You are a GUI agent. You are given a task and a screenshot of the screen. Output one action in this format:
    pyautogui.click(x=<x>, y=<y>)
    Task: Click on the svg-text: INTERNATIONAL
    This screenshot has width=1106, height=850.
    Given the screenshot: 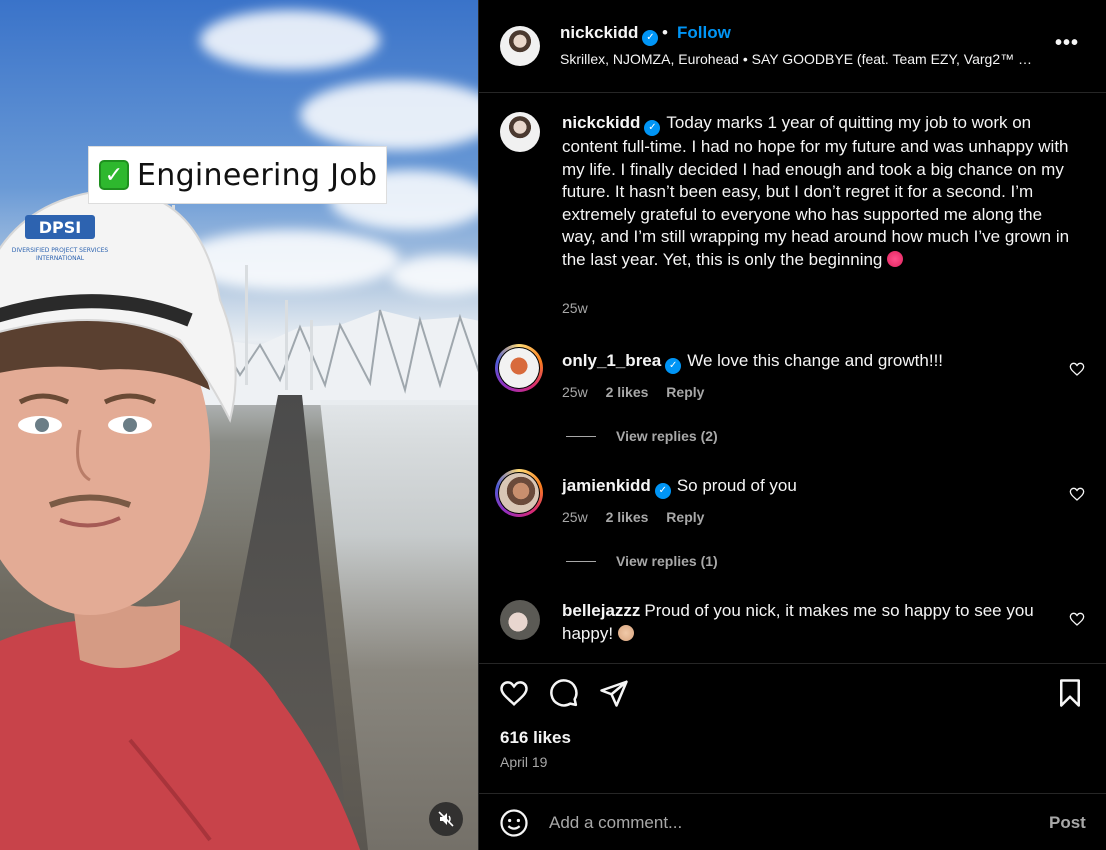 What is the action you would take?
    pyautogui.click(x=60, y=258)
    